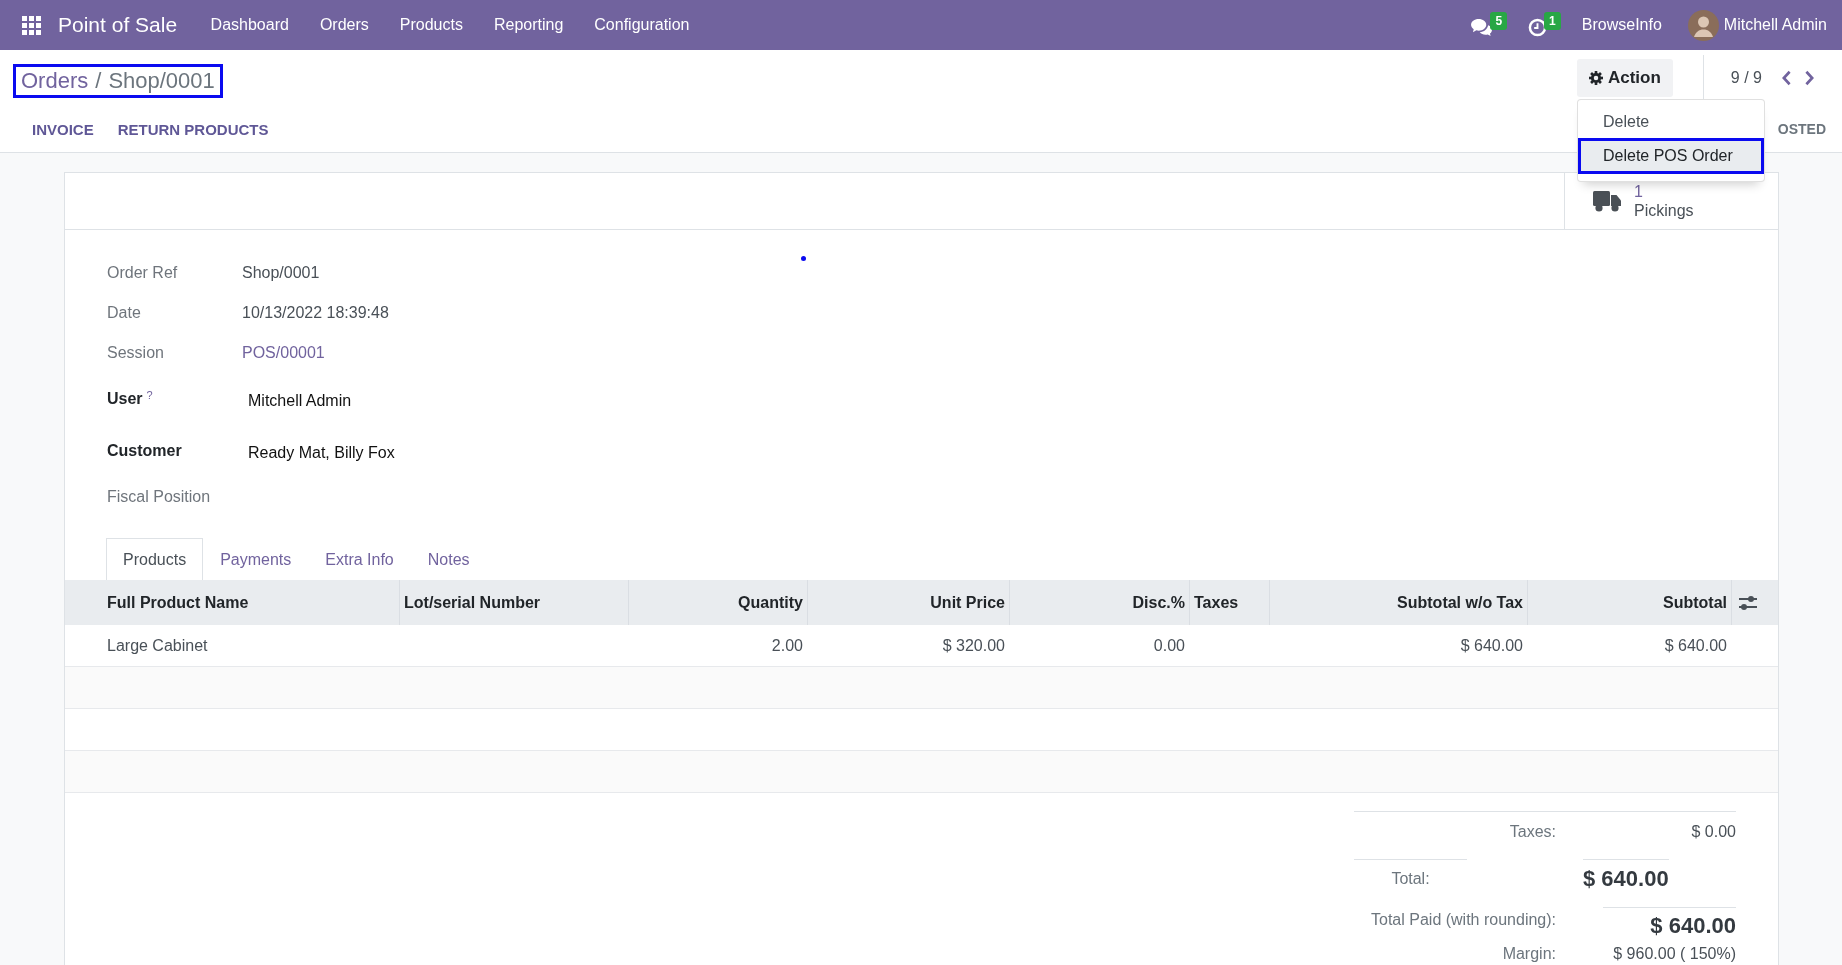 The image size is (1842, 965). What do you see at coordinates (125, 399) in the screenshot?
I see `field-label: User` at bounding box center [125, 399].